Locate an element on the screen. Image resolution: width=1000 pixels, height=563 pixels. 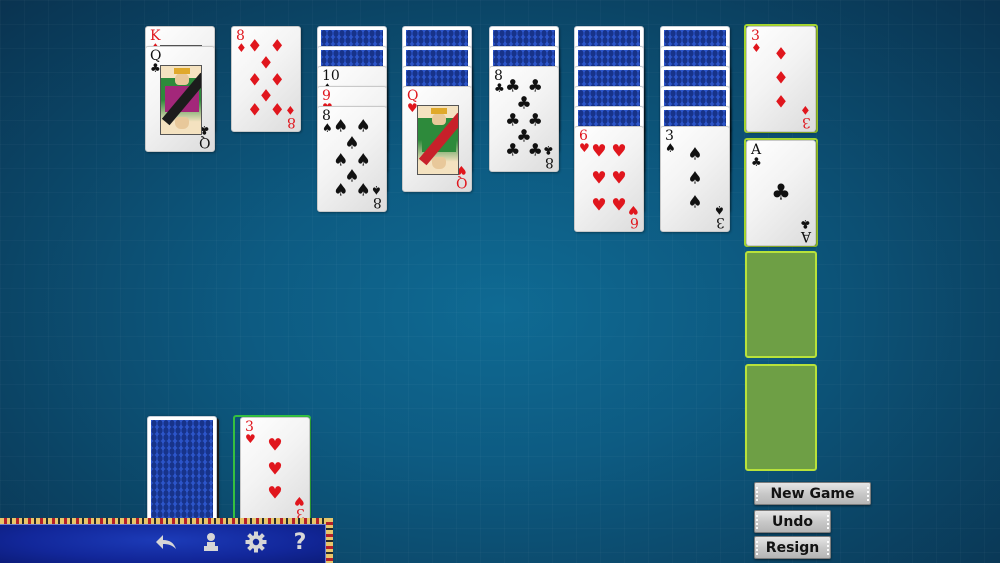
player-icon is located at coordinates (211, 542).